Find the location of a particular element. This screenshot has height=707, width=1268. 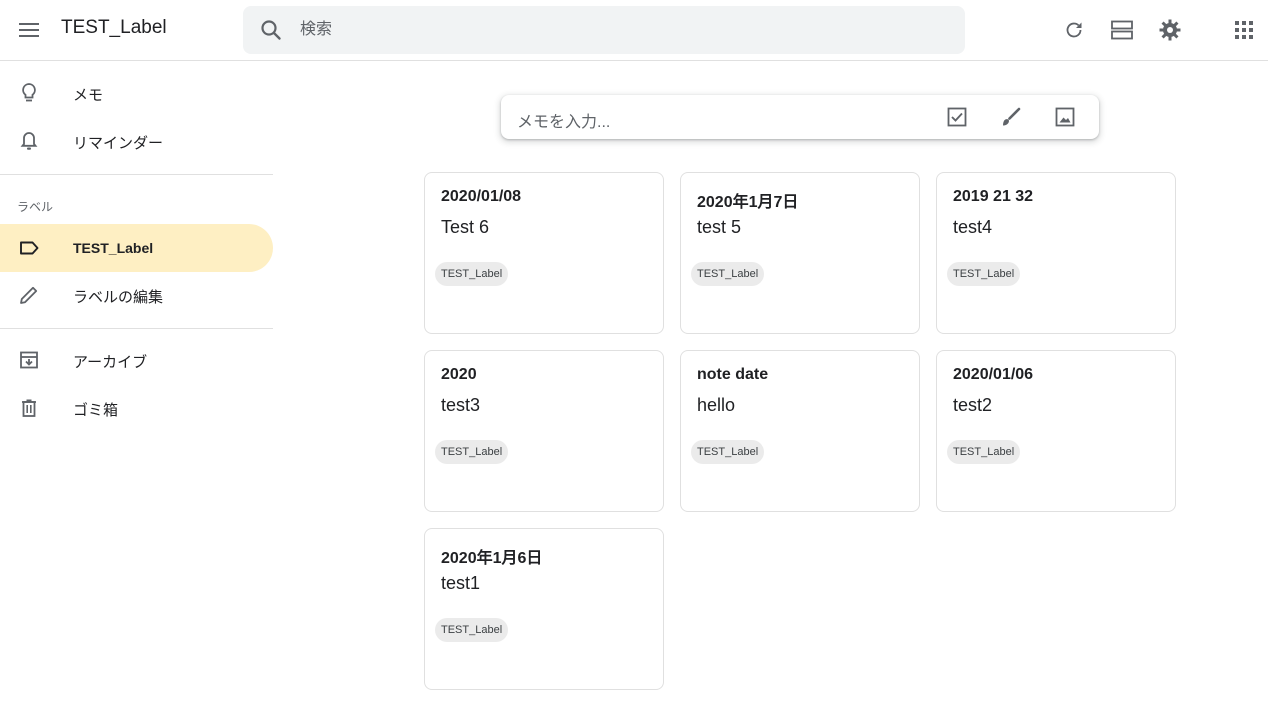

note-card: note date hello TEST_Label is located at coordinates (800, 431).